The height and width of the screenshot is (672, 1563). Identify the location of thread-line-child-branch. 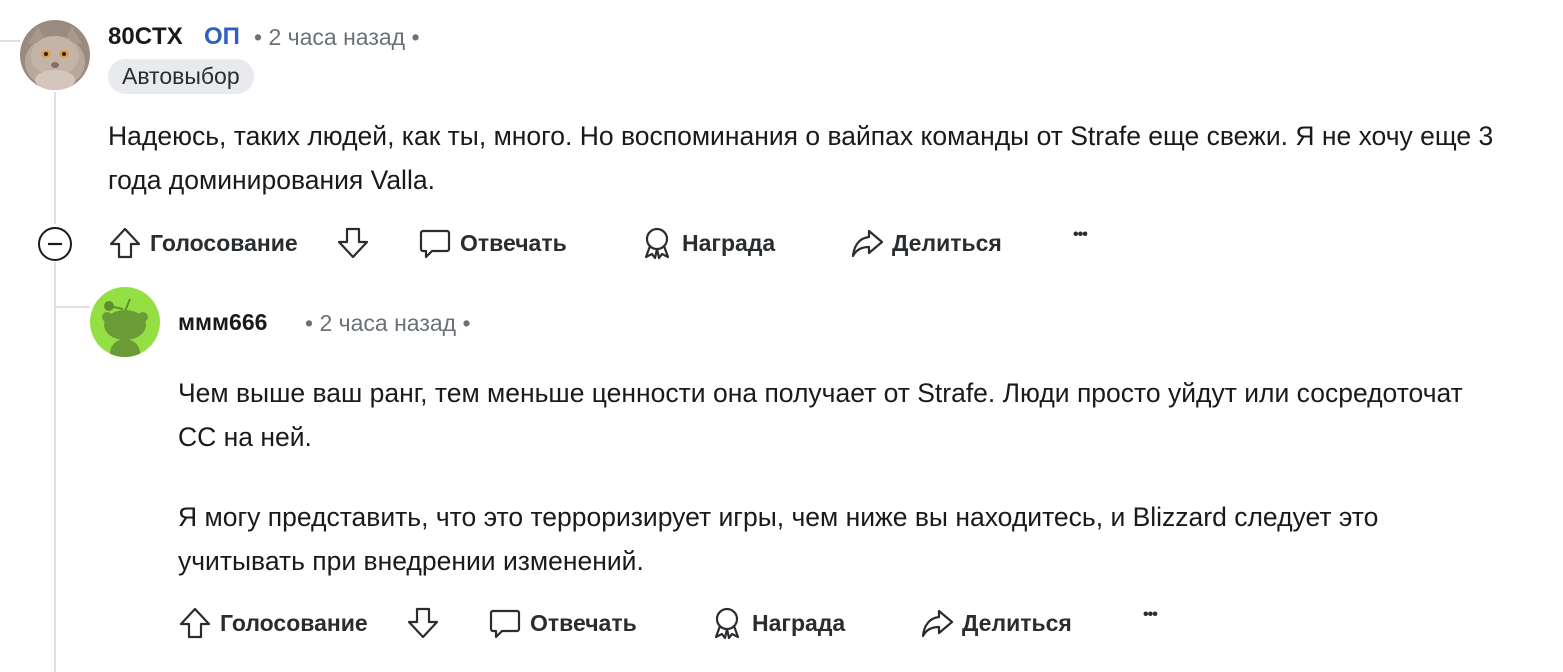
(72, 307).